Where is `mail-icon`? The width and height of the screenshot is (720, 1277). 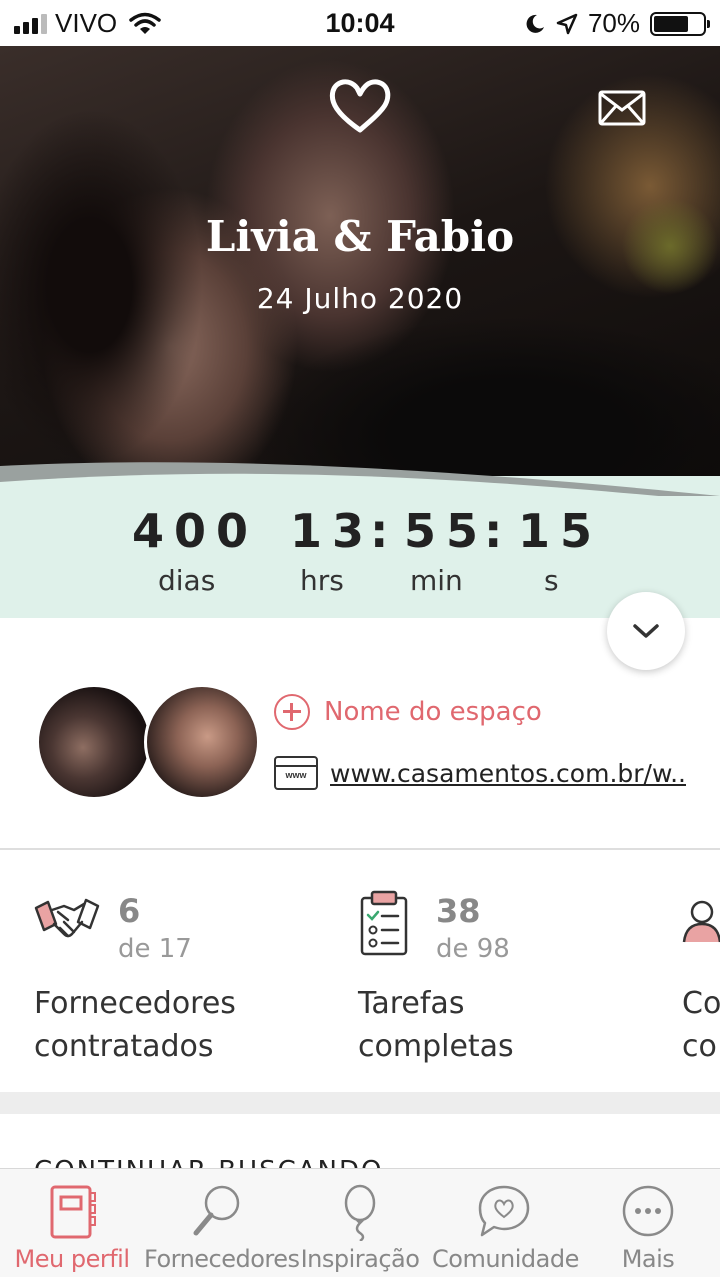 mail-icon is located at coordinates (622, 108).